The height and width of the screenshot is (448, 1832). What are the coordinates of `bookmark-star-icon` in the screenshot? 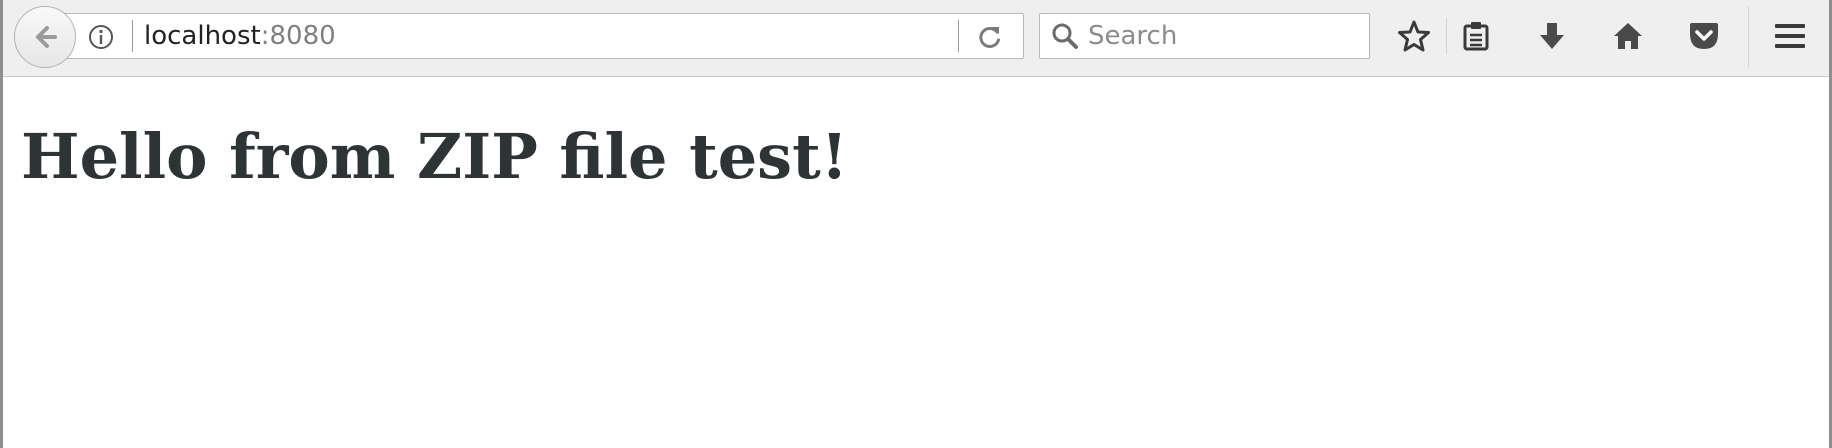 It's located at (1414, 36).